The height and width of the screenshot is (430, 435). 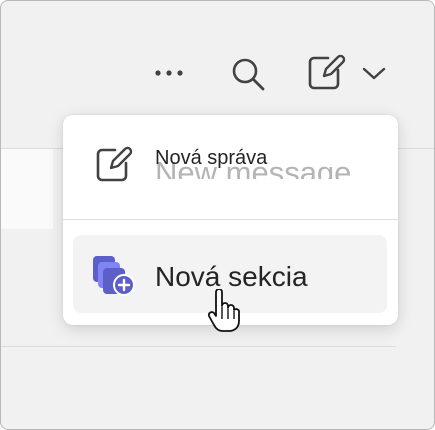 What do you see at coordinates (198, 346) in the screenshot?
I see `background-divider` at bounding box center [198, 346].